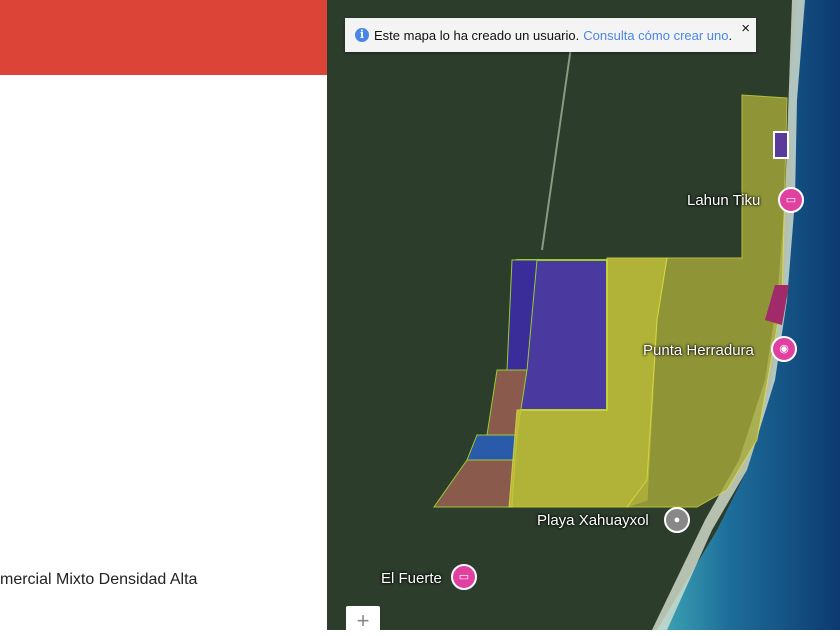 The height and width of the screenshot is (636, 840). Describe the element at coordinates (362, 35) in the screenshot. I see `info-icon: i` at that location.